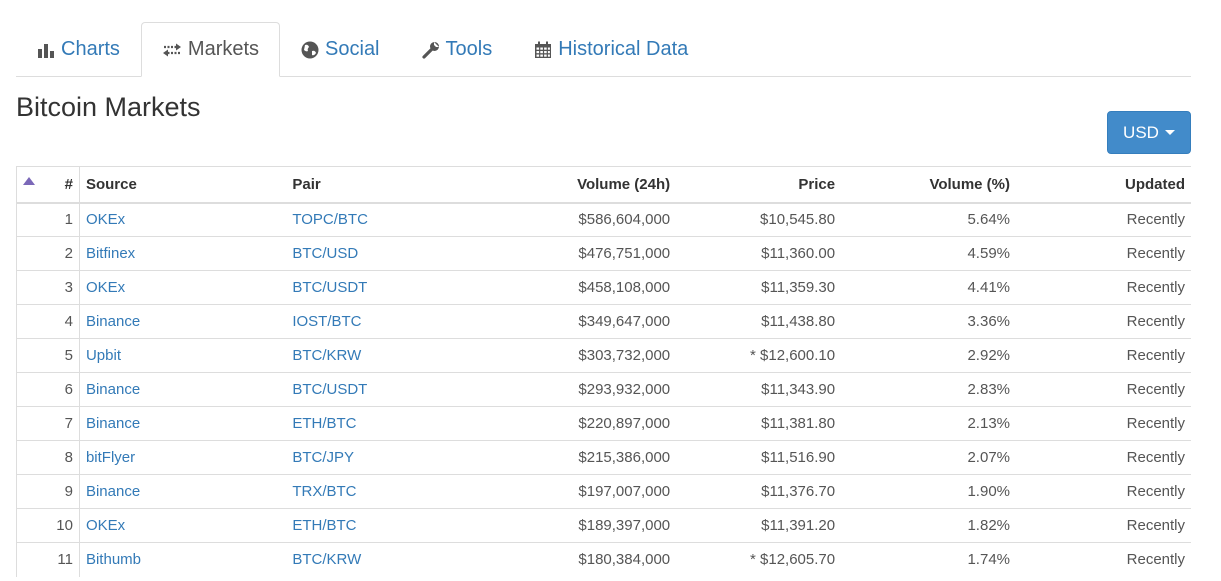 Image resolution: width=1221 pixels, height=581 pixels. What do you see at coordinates (381, 321) in the screenshot?
I see `pair-cell: IOST/BTC` at bounding box center [381, 321].